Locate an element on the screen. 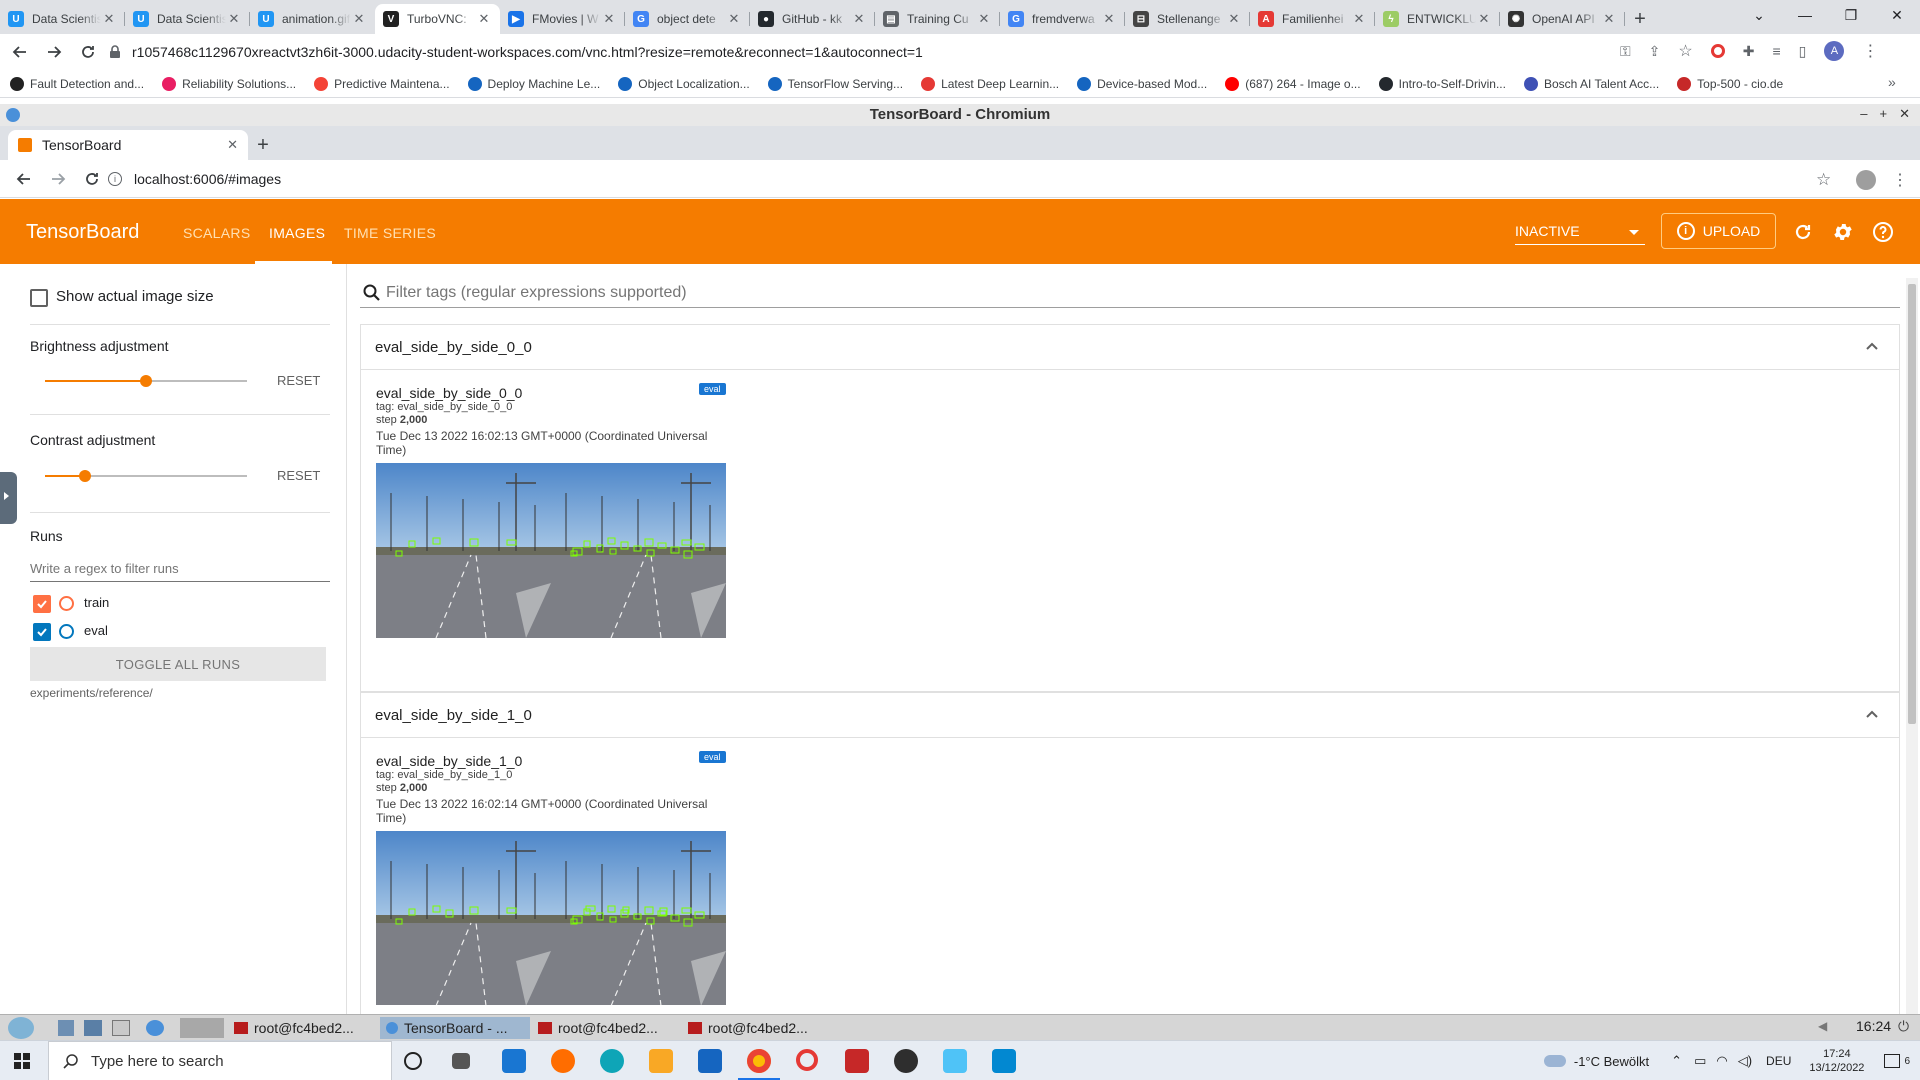 The image size is (1920, 1080). new-tab-button: + is located at coordinates (1640, 19).